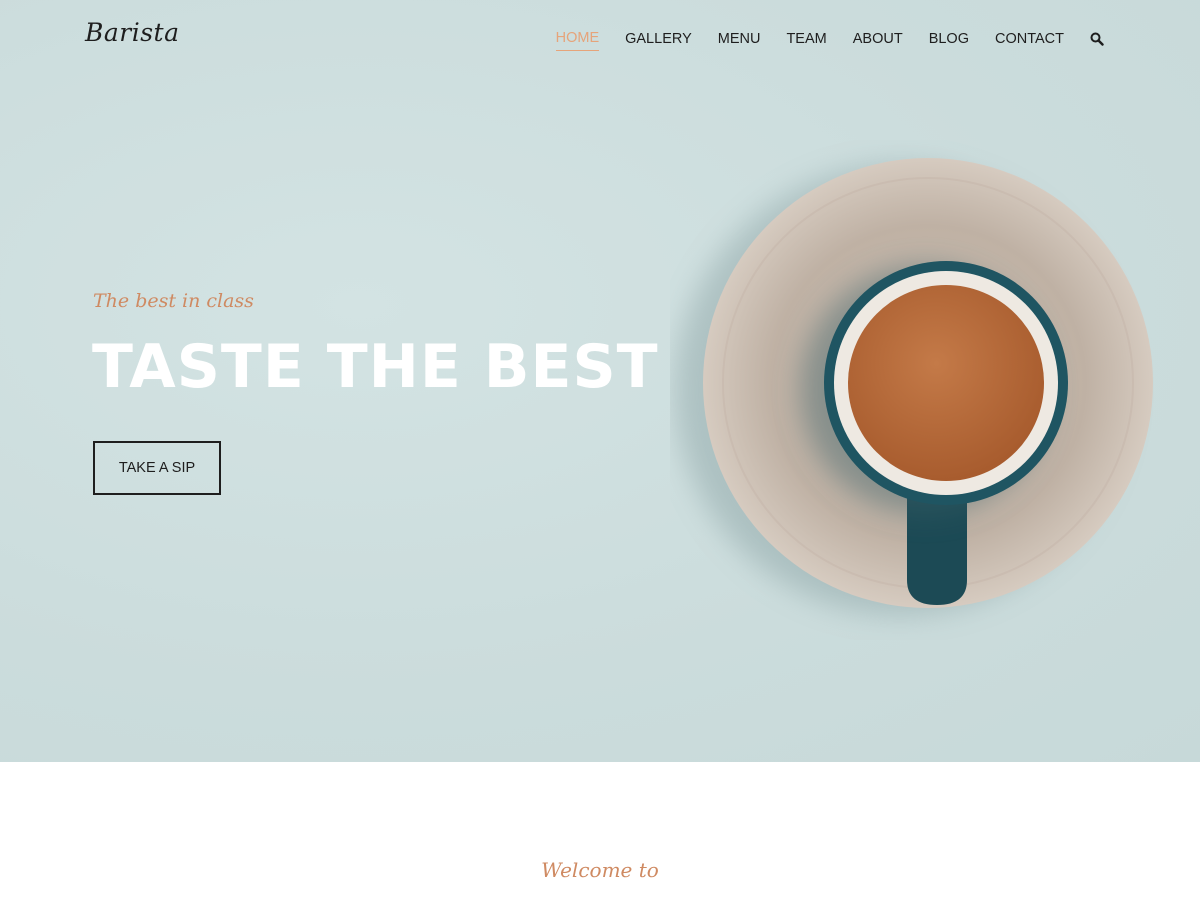 The width and height of the screenshot is (1200, 900). What do you see at coordinates (157, 468) in the screenshot?
I see `take-a-sip-button: TAKE A SIP` at bounding box center [157, 468].